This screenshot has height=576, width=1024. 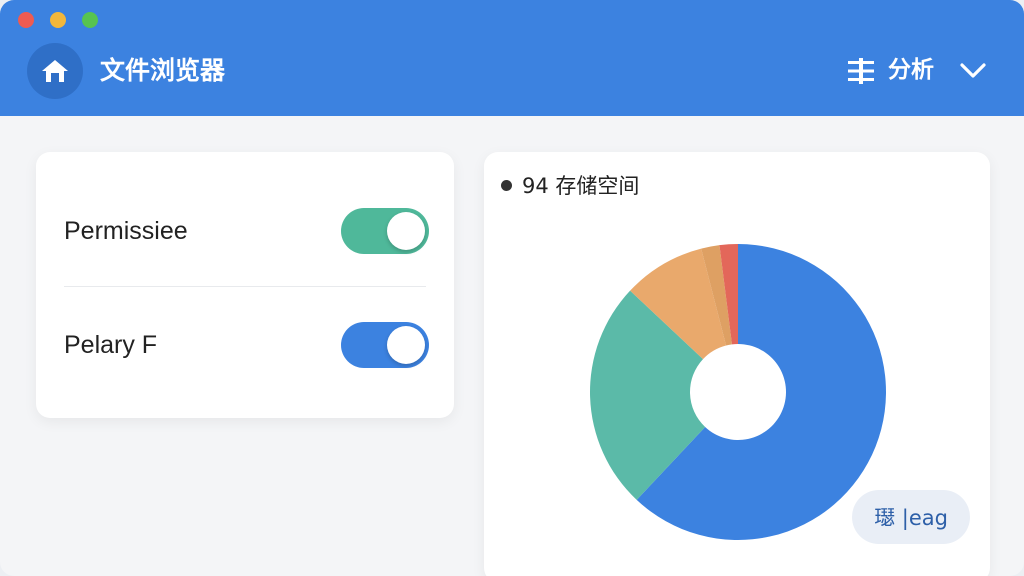 What do you see at coordinates (163, 70) in the screenshot?
I see `app-title: 文件浏览器` at bounding box center [163, 70].